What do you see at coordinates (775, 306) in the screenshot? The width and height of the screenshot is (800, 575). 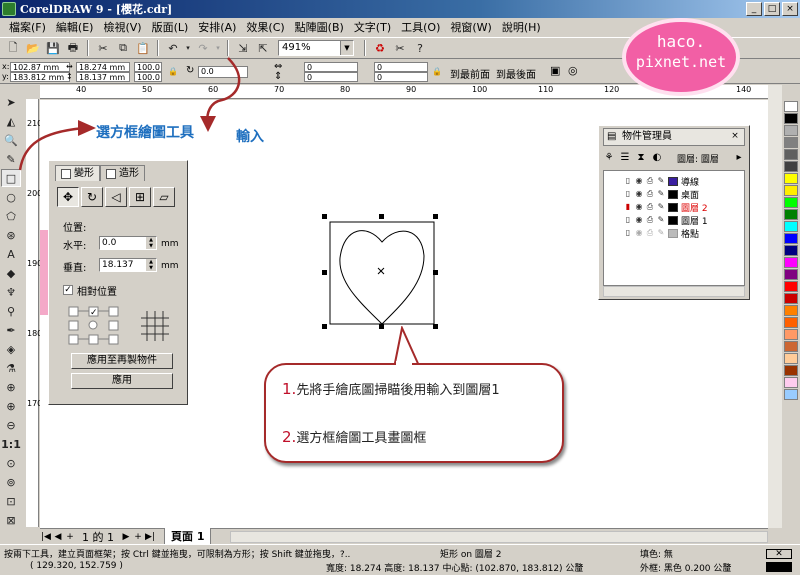 I see `vertical-scrollbar` at bounding box center [775, 306].